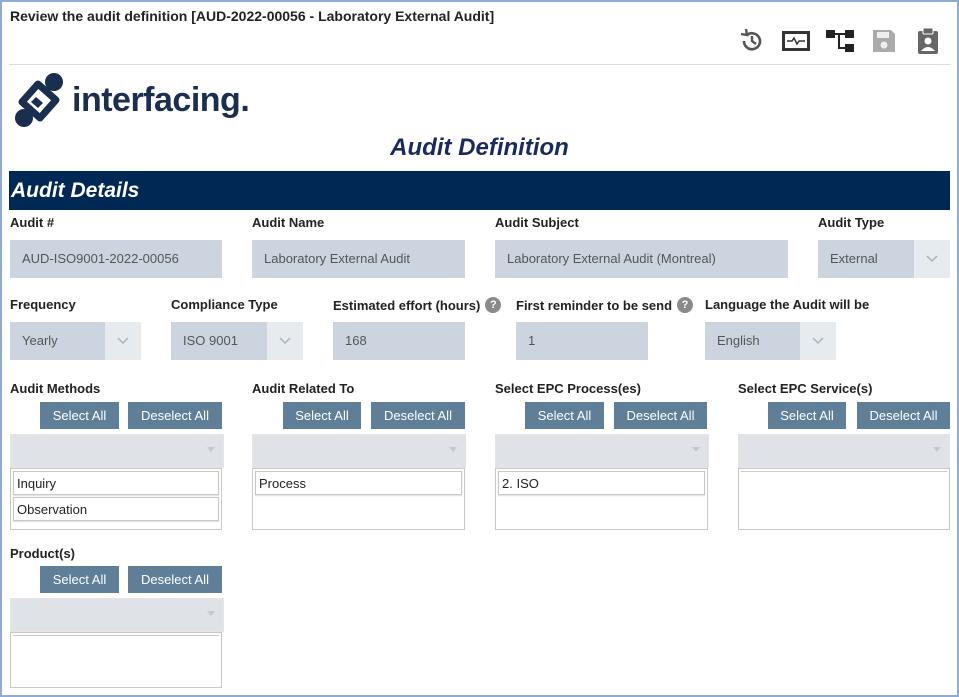  What do you see at coordinates (884, 41) in the screenshot?
I see `save-icon` at bounding box center [884, 41].